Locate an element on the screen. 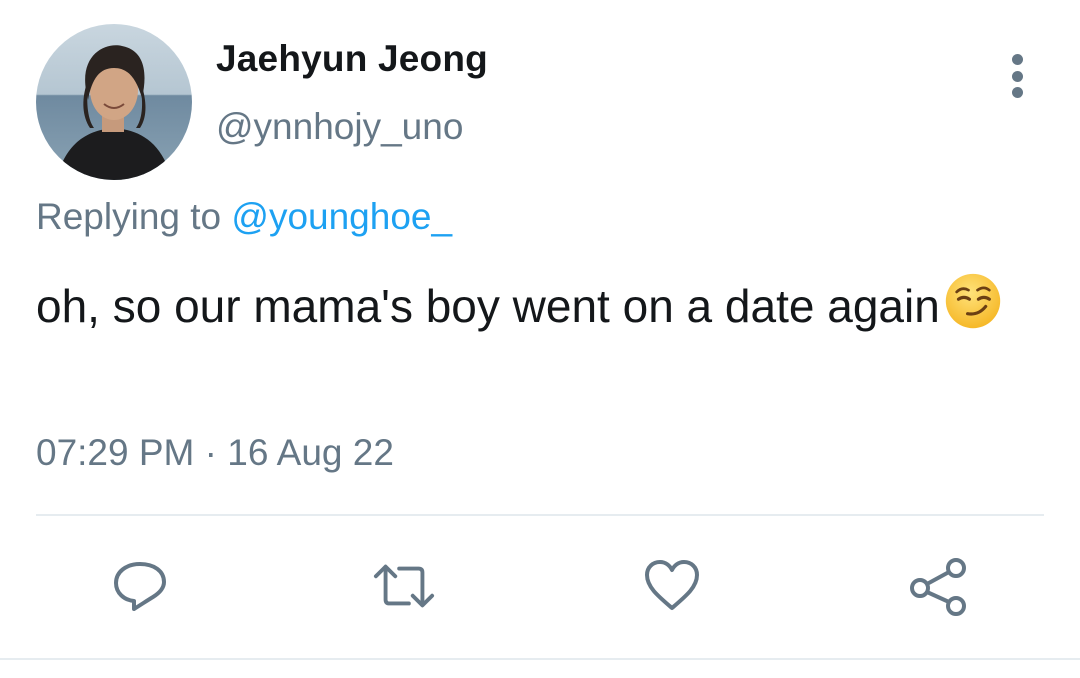  tweet-time: 07:29 PM is located at coordinates (115, 452).